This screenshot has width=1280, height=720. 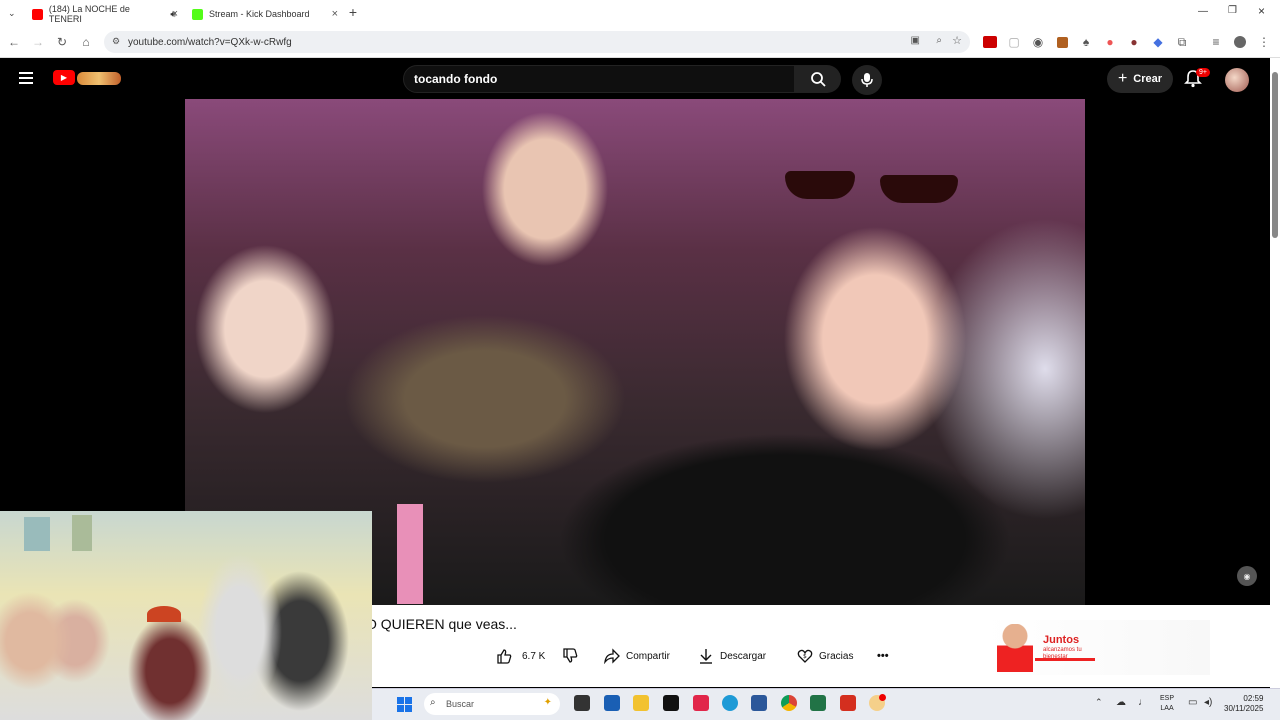 What do you see at coordinates (1237, 80) in the screenshot?
I see `avatar` at bounding box center [1237, 80].